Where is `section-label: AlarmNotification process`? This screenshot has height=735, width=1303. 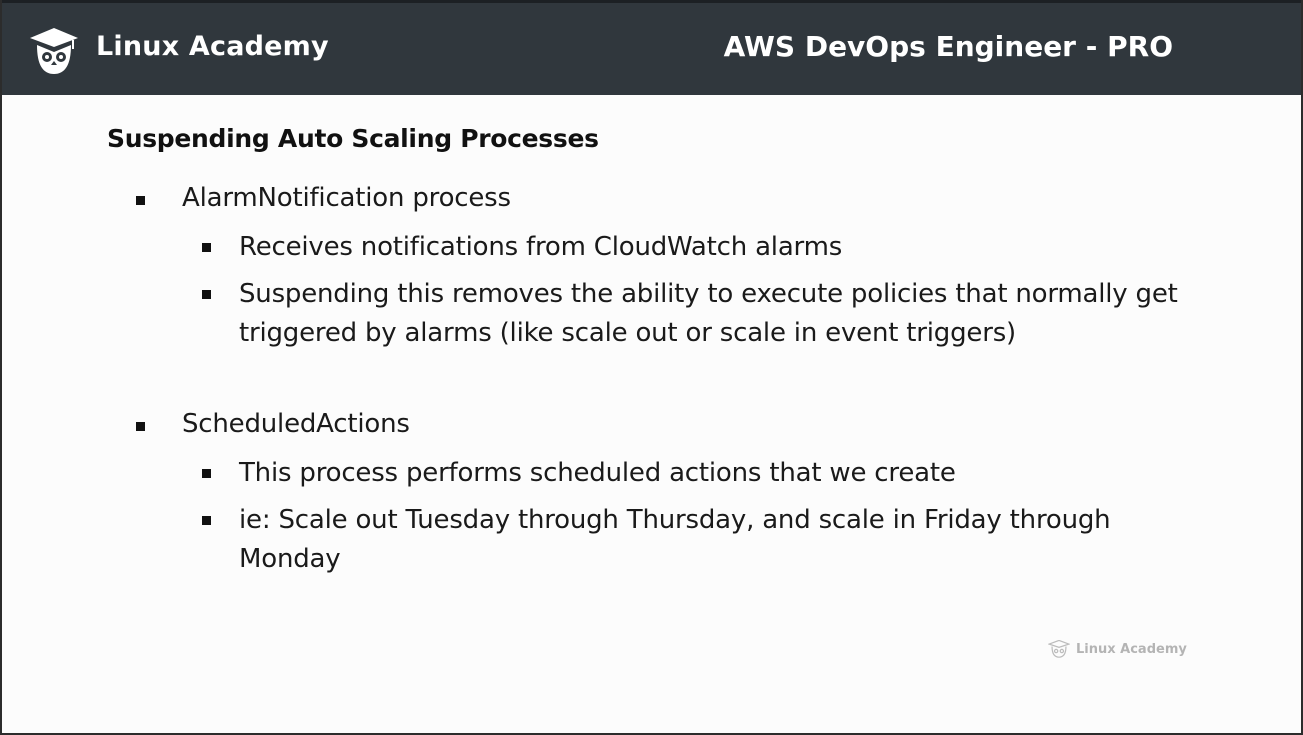
section-label: AlarmNotification process is located at coordinates (346, 198).